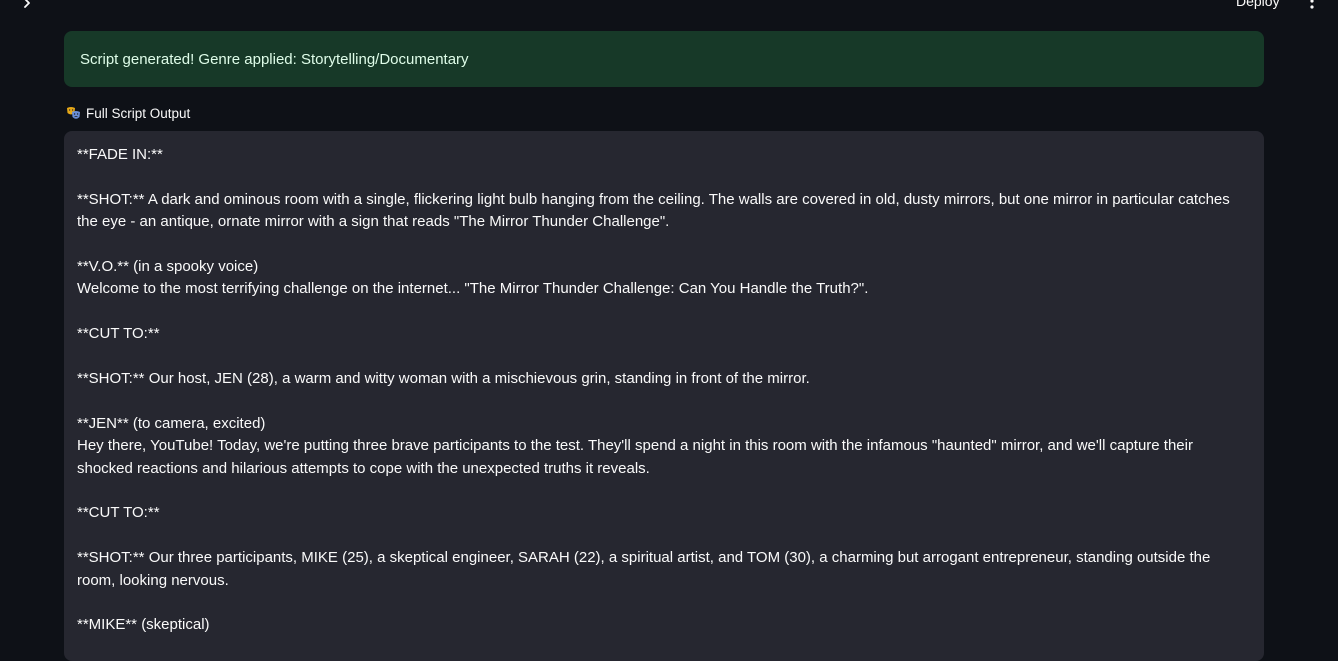 The height and width of the screenshot is (661, 1338). What do you see at coordinates (27, 6) in the screenshot?
I see `chevron-right-icon` at bounding box center [27, 6].